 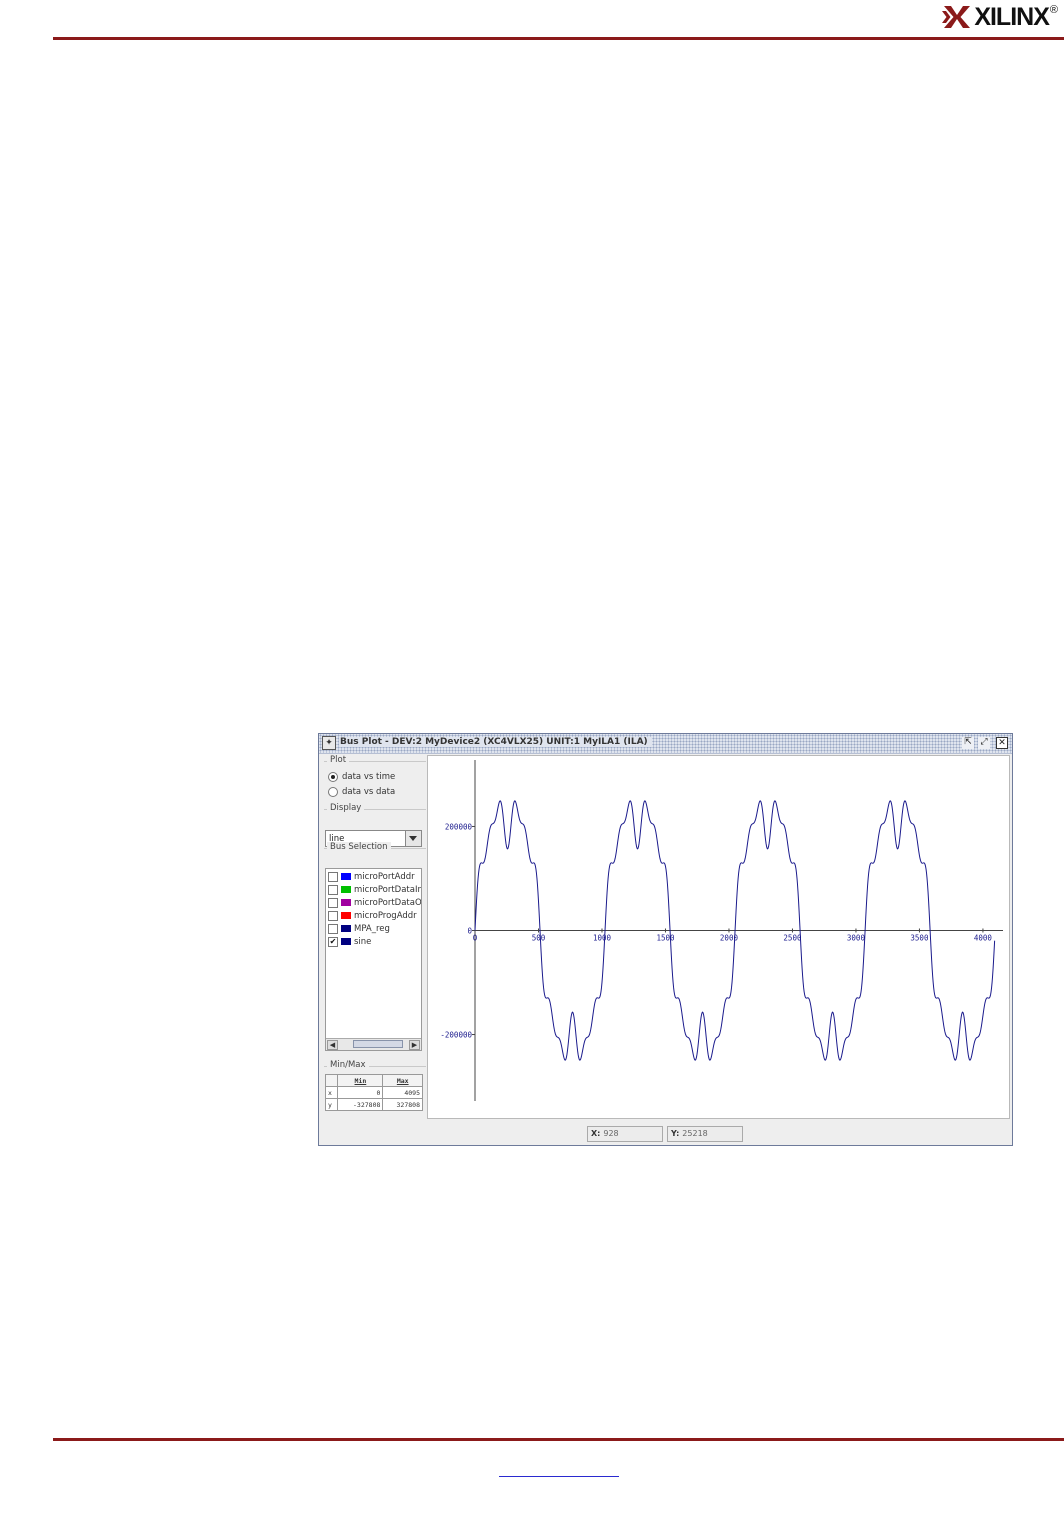 I want to click on y-tick-label: -200000, so click(x=456, y=1035).